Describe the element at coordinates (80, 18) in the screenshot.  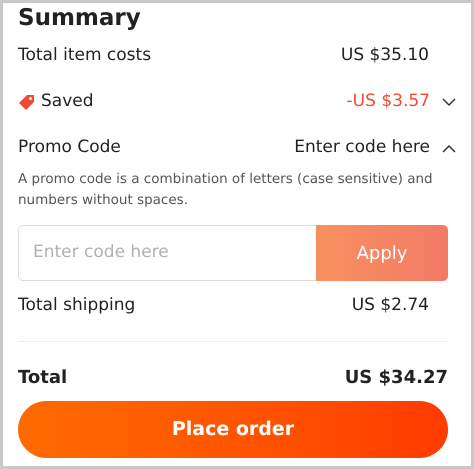
I see `summary-title: Summary` at that location.